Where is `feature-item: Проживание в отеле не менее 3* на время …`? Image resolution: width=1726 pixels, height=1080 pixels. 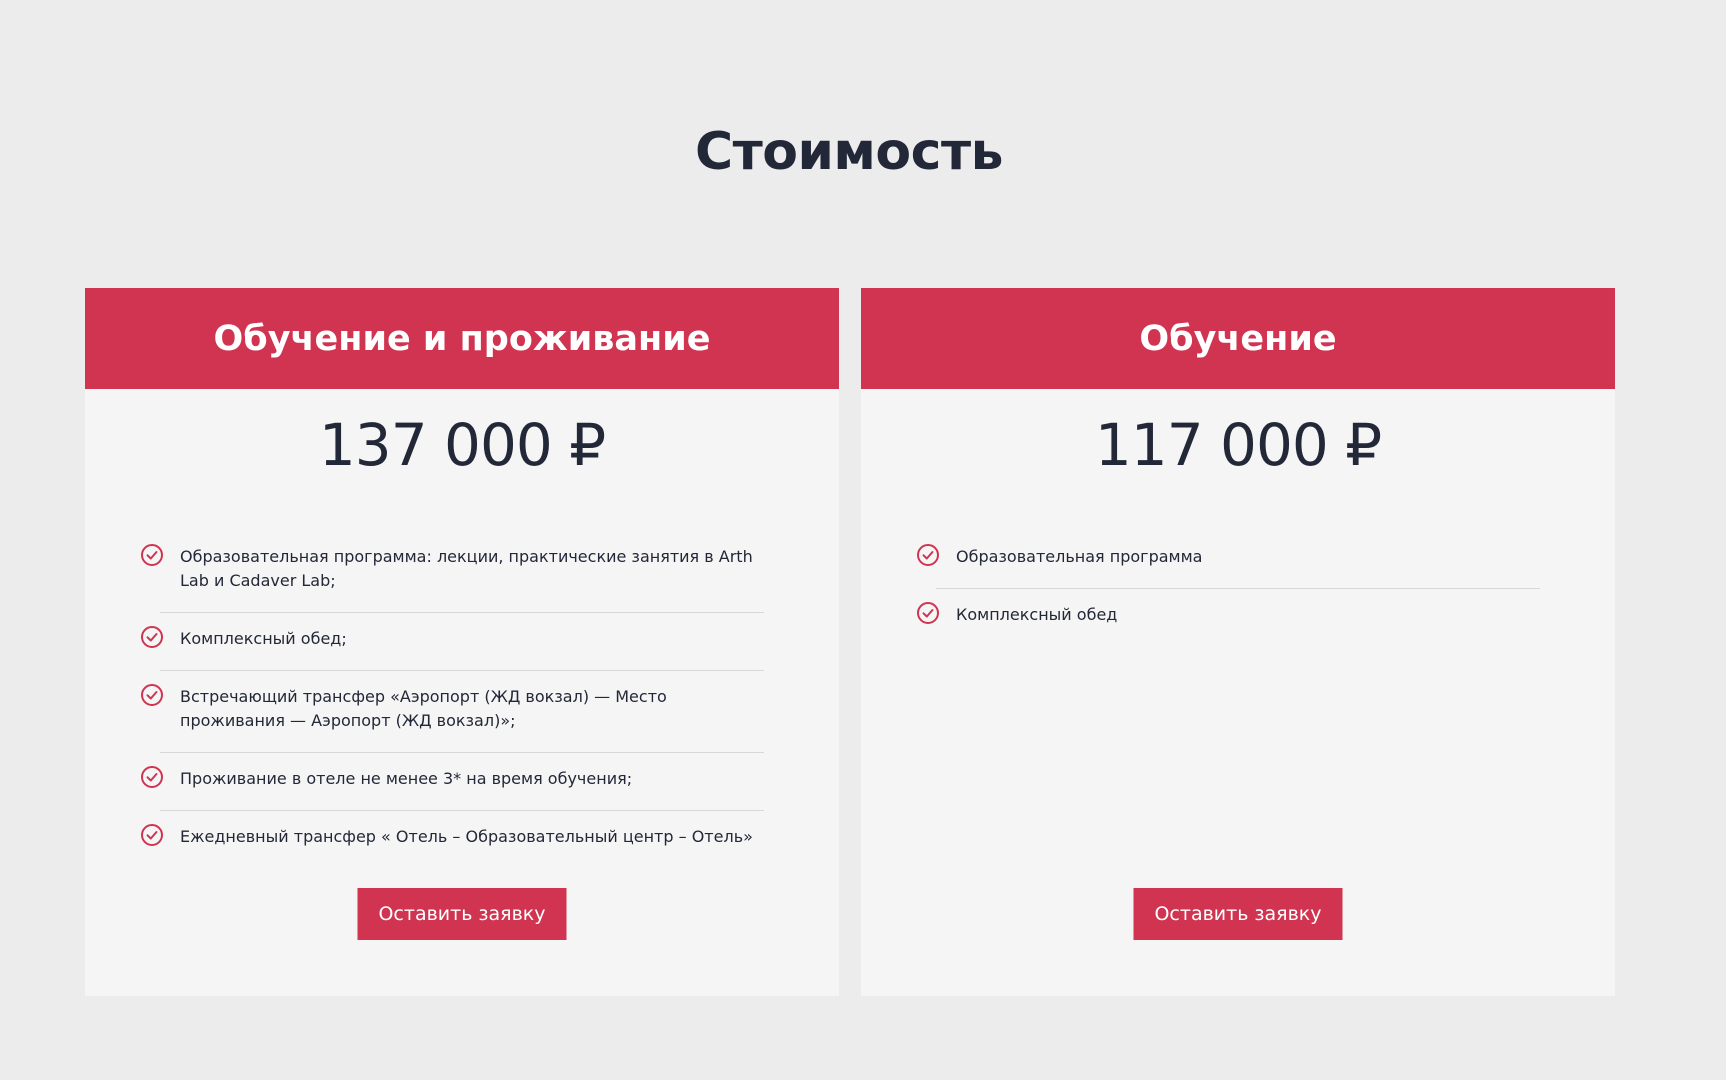 feature-item: Проживание в отеле не менее 3* на время … is located at coordinates (452, 782).